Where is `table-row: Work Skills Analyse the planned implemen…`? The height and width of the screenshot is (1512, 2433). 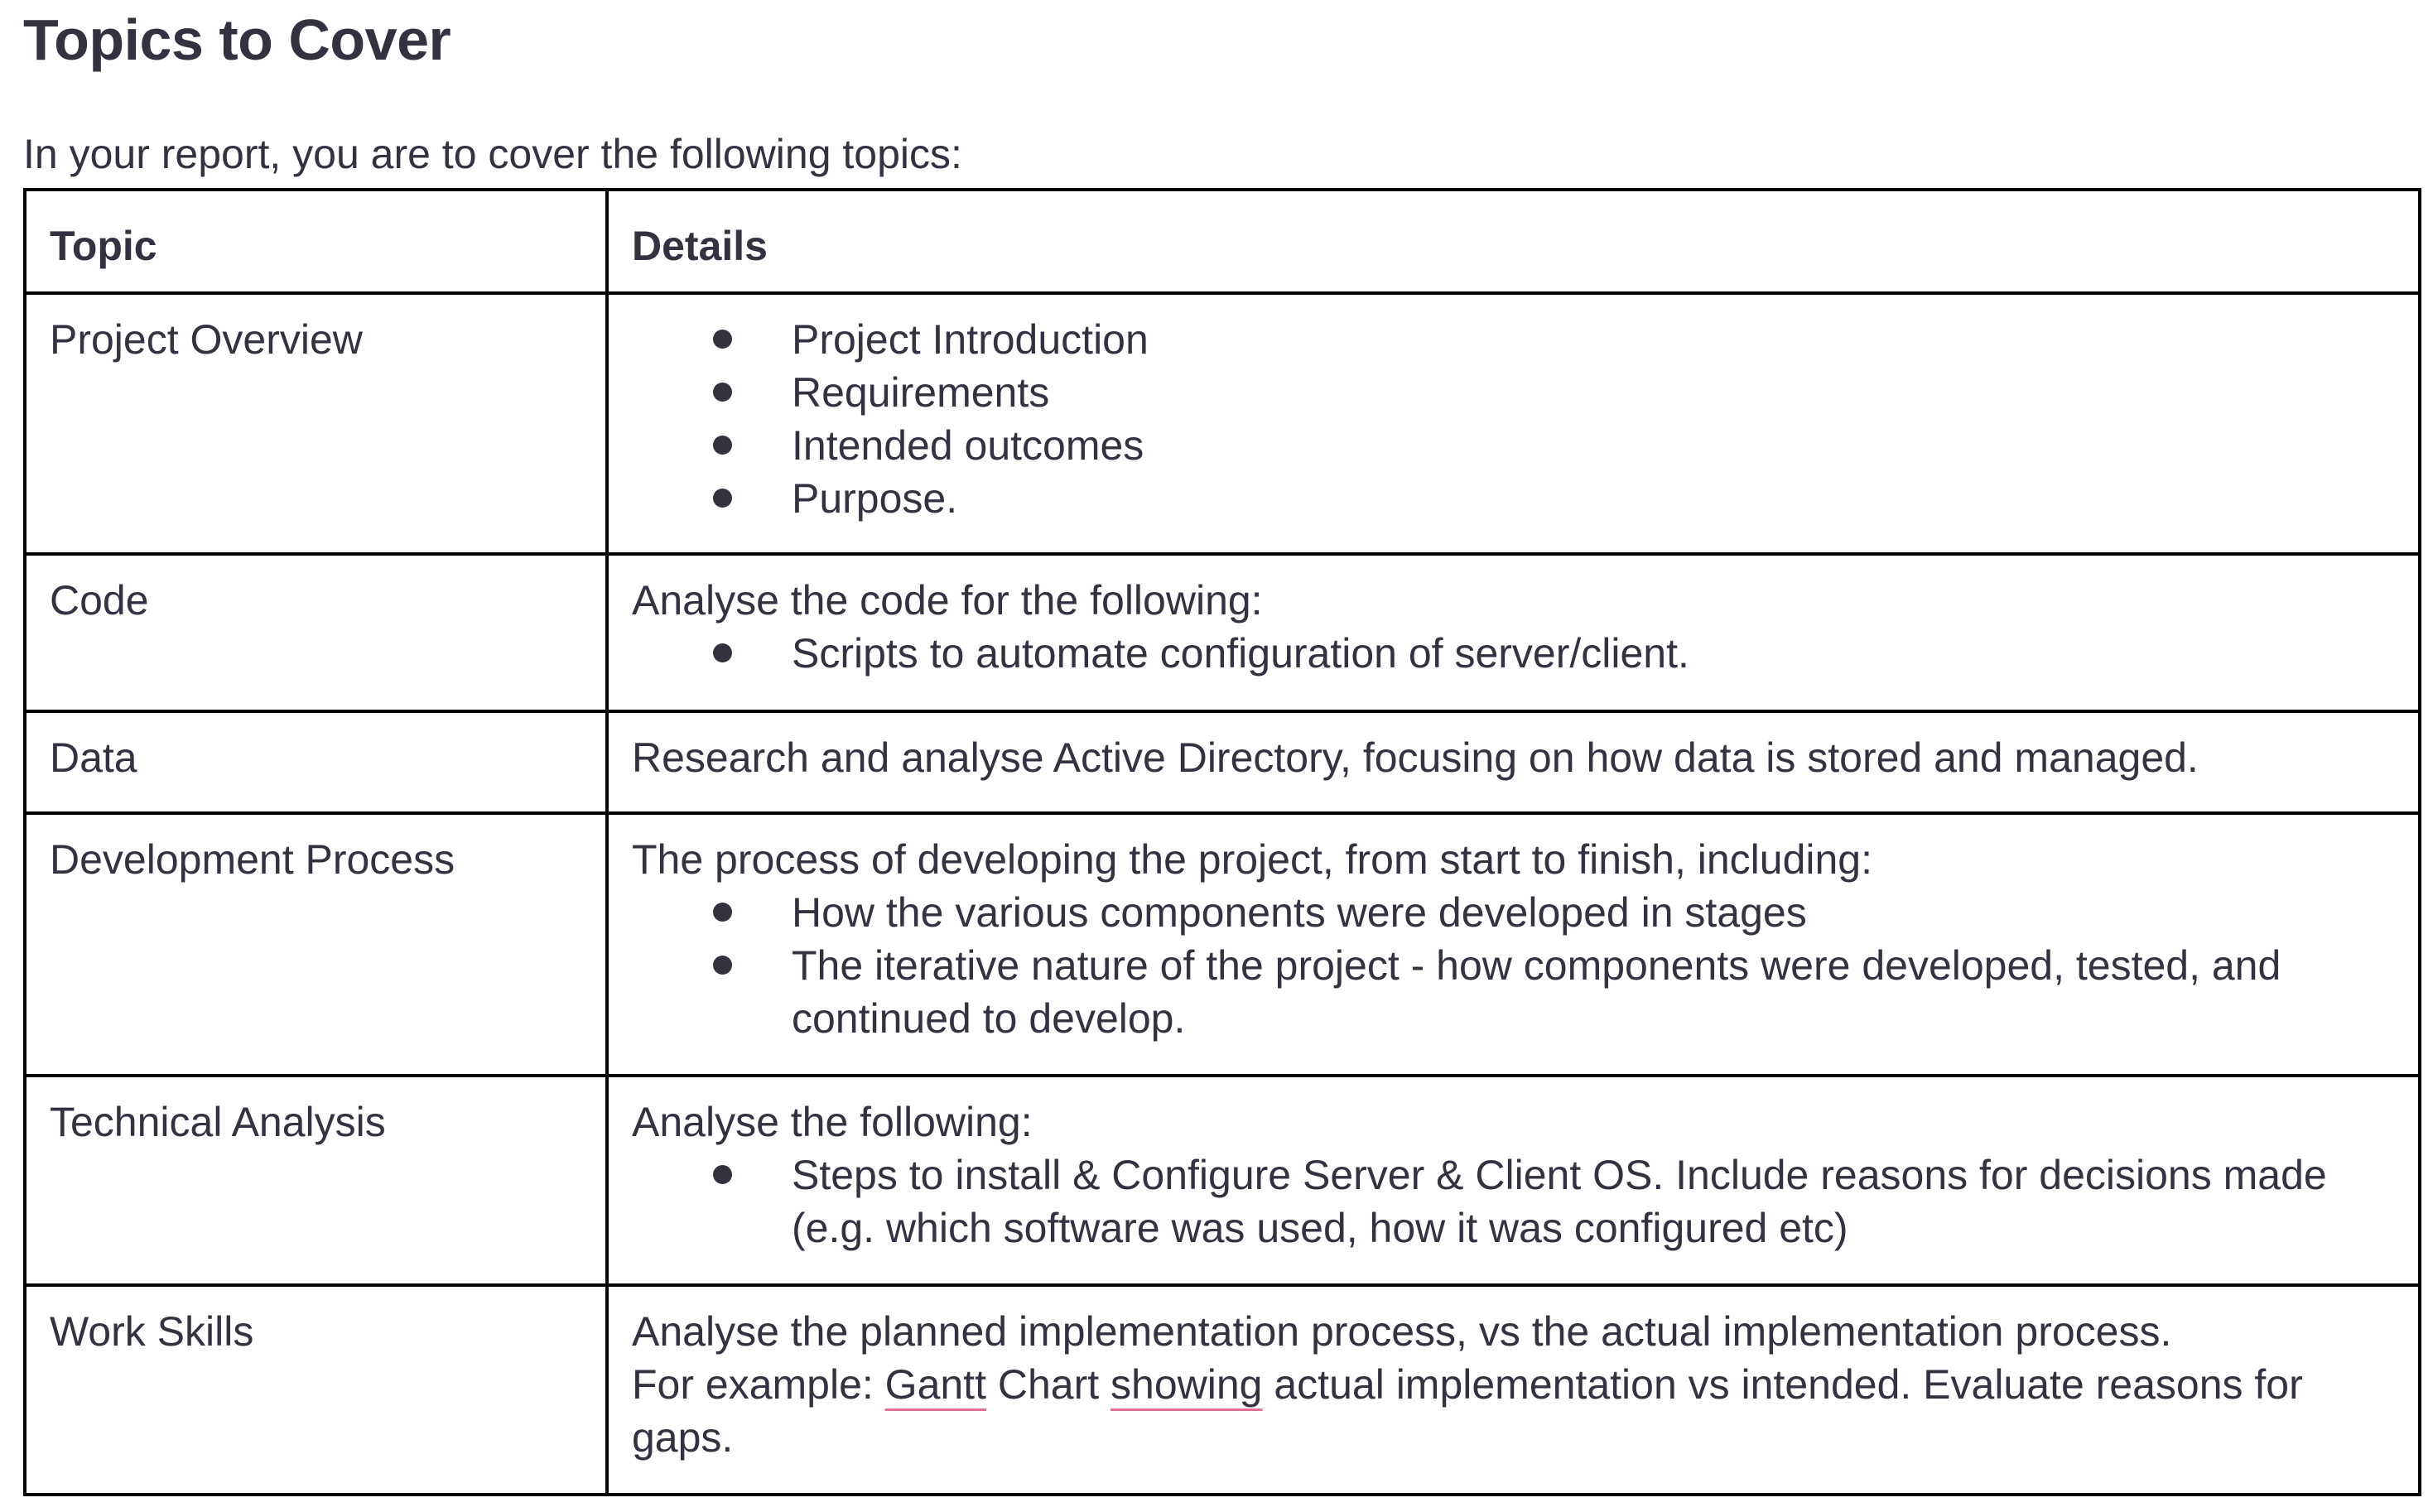
table-row: Work Skills Analyse the planned implemen… is located at coordinates (1222, 1389).